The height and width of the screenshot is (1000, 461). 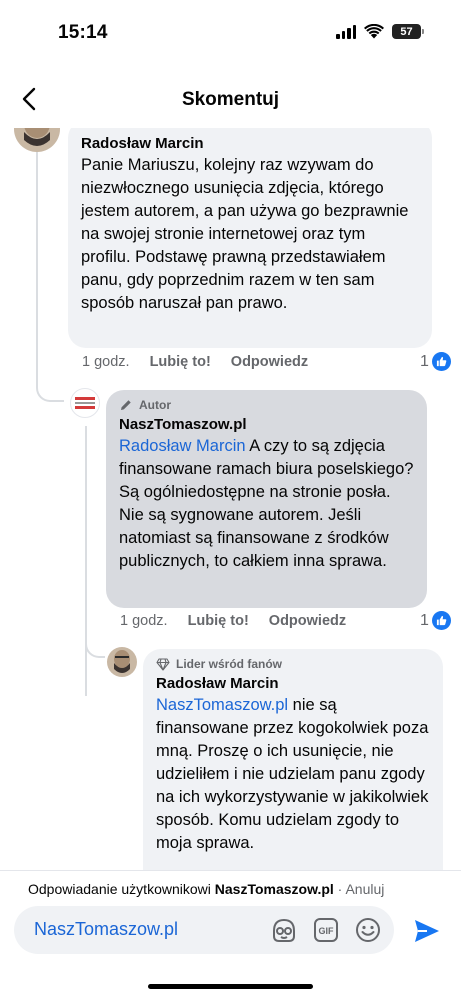 What do you see at coordinates (204, 930) in the screenshot?
I see `comment-input: NaszTomaszow.pl GIF` at bounding box center [204, 930].